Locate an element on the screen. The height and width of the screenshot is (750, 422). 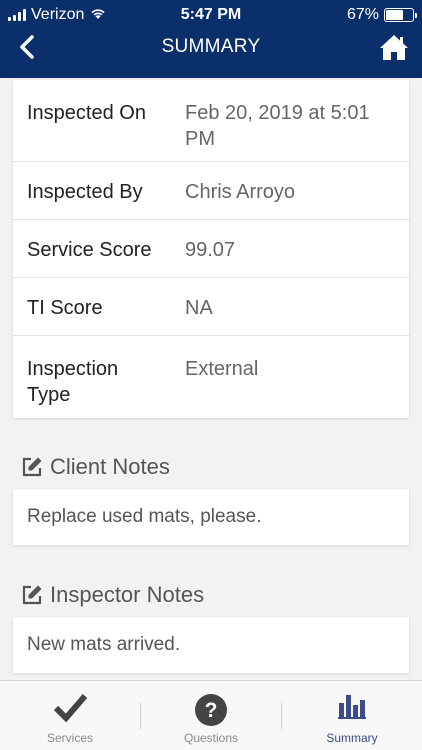
battery-percent: 67% is located at coordinates (362, 14).